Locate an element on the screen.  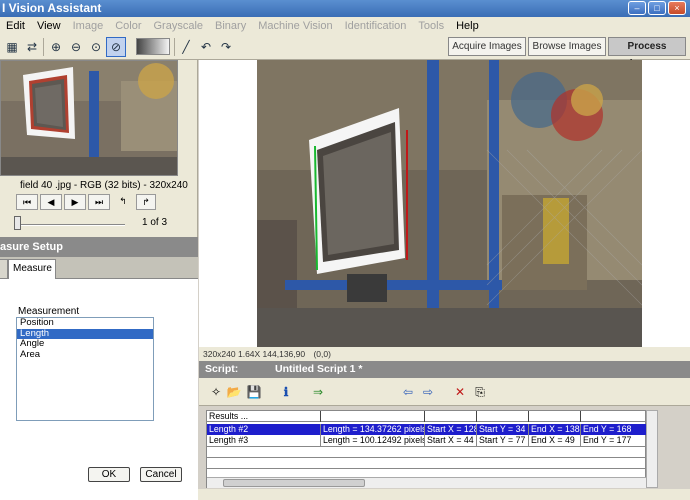
row-length: Length = 134.37262 pixels is located at coordinates (374, 429).